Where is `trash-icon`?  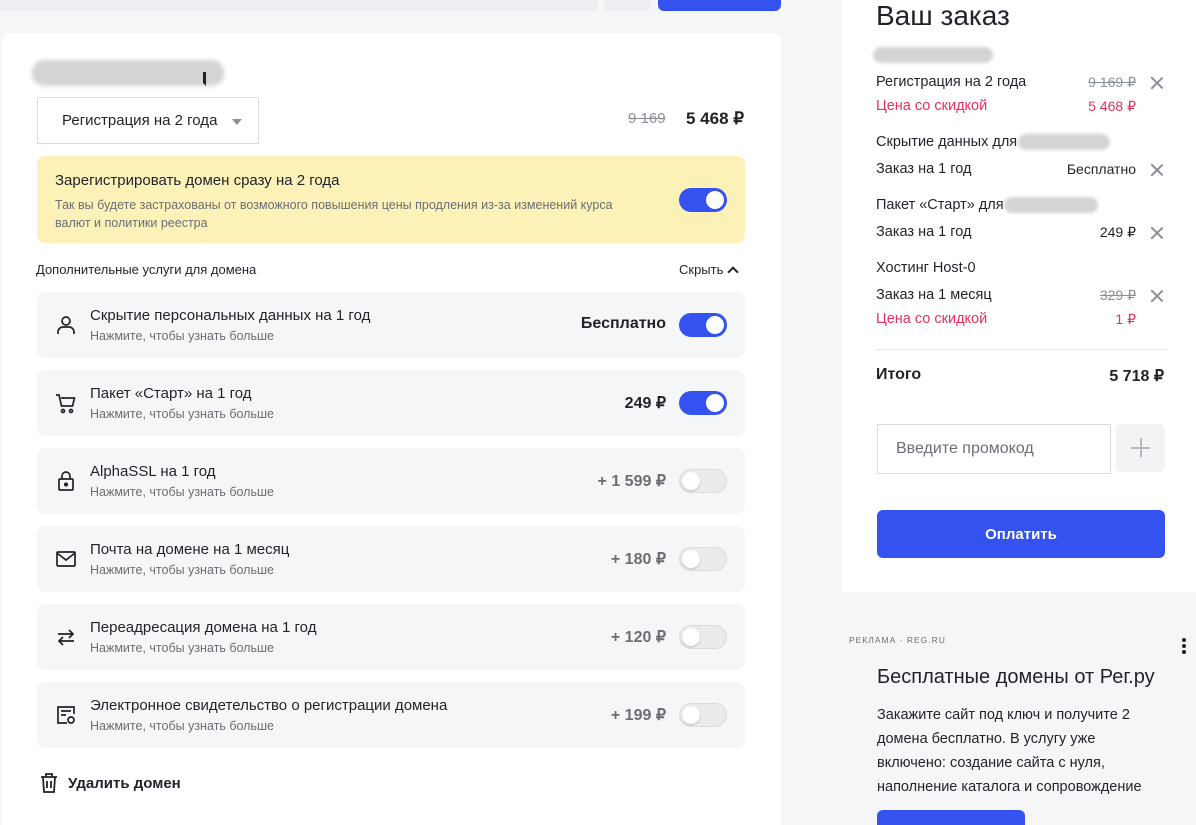 trash-icon is located at coordinates (49, 783).